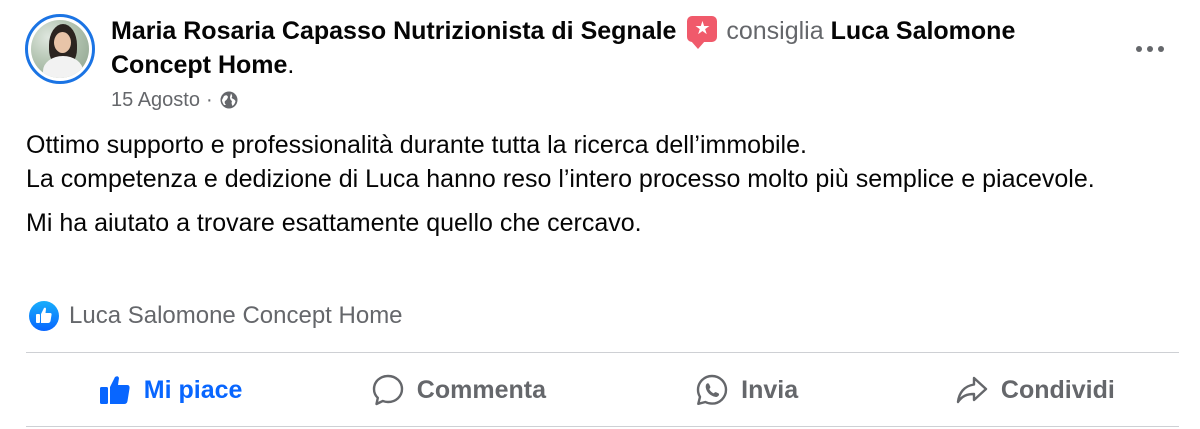 The width and height of the screenshot is (1200, 429). Describe the element at coordinates (193, 389) in the screenshot. I see `like-label: Mi piace` at that location.